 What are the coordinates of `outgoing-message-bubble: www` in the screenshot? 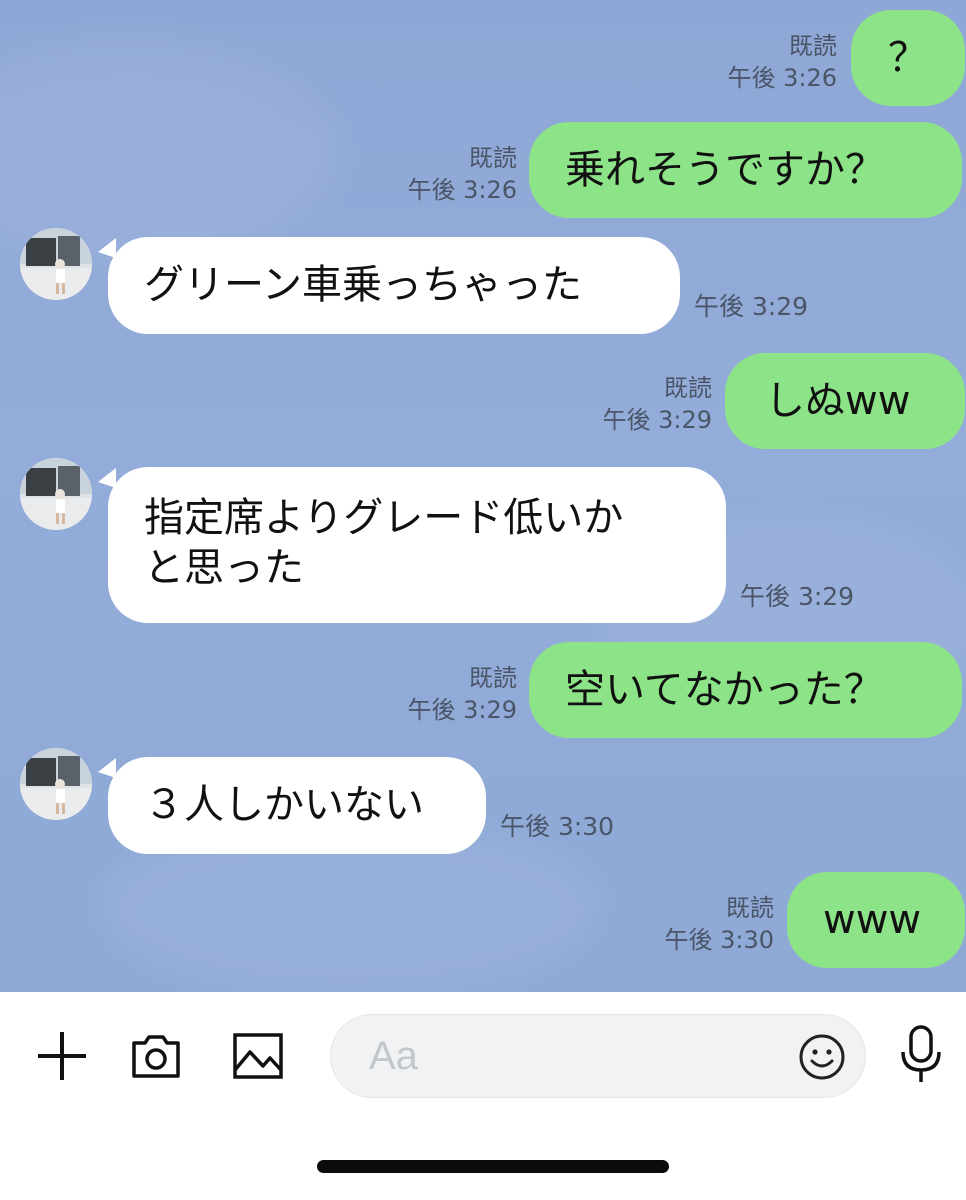 It's located at (876, 920).